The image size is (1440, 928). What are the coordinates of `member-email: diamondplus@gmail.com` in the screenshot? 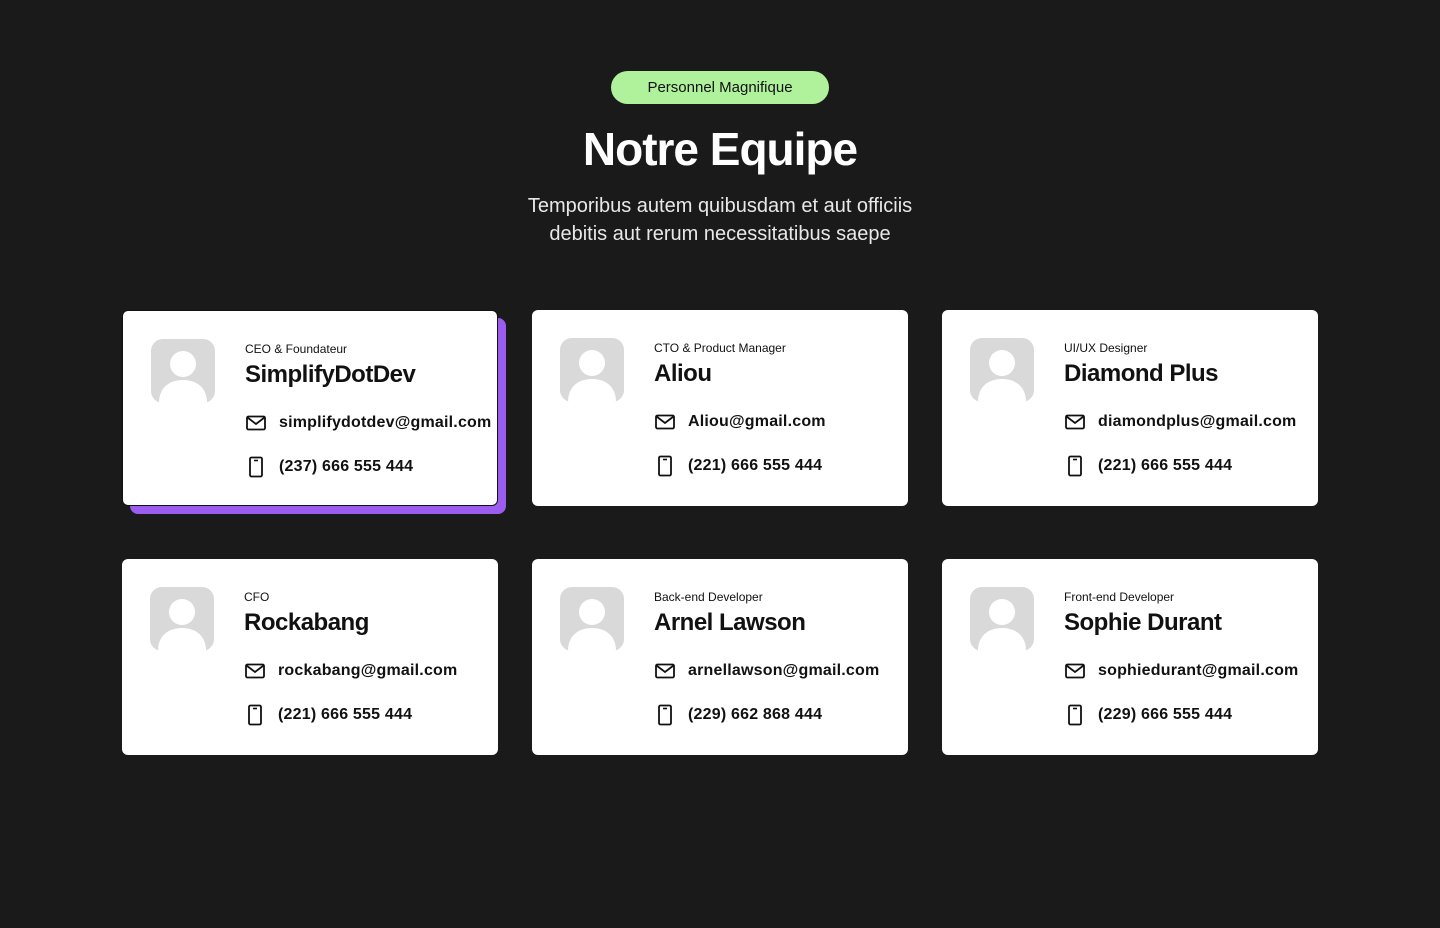 It's located at (1197, 422).